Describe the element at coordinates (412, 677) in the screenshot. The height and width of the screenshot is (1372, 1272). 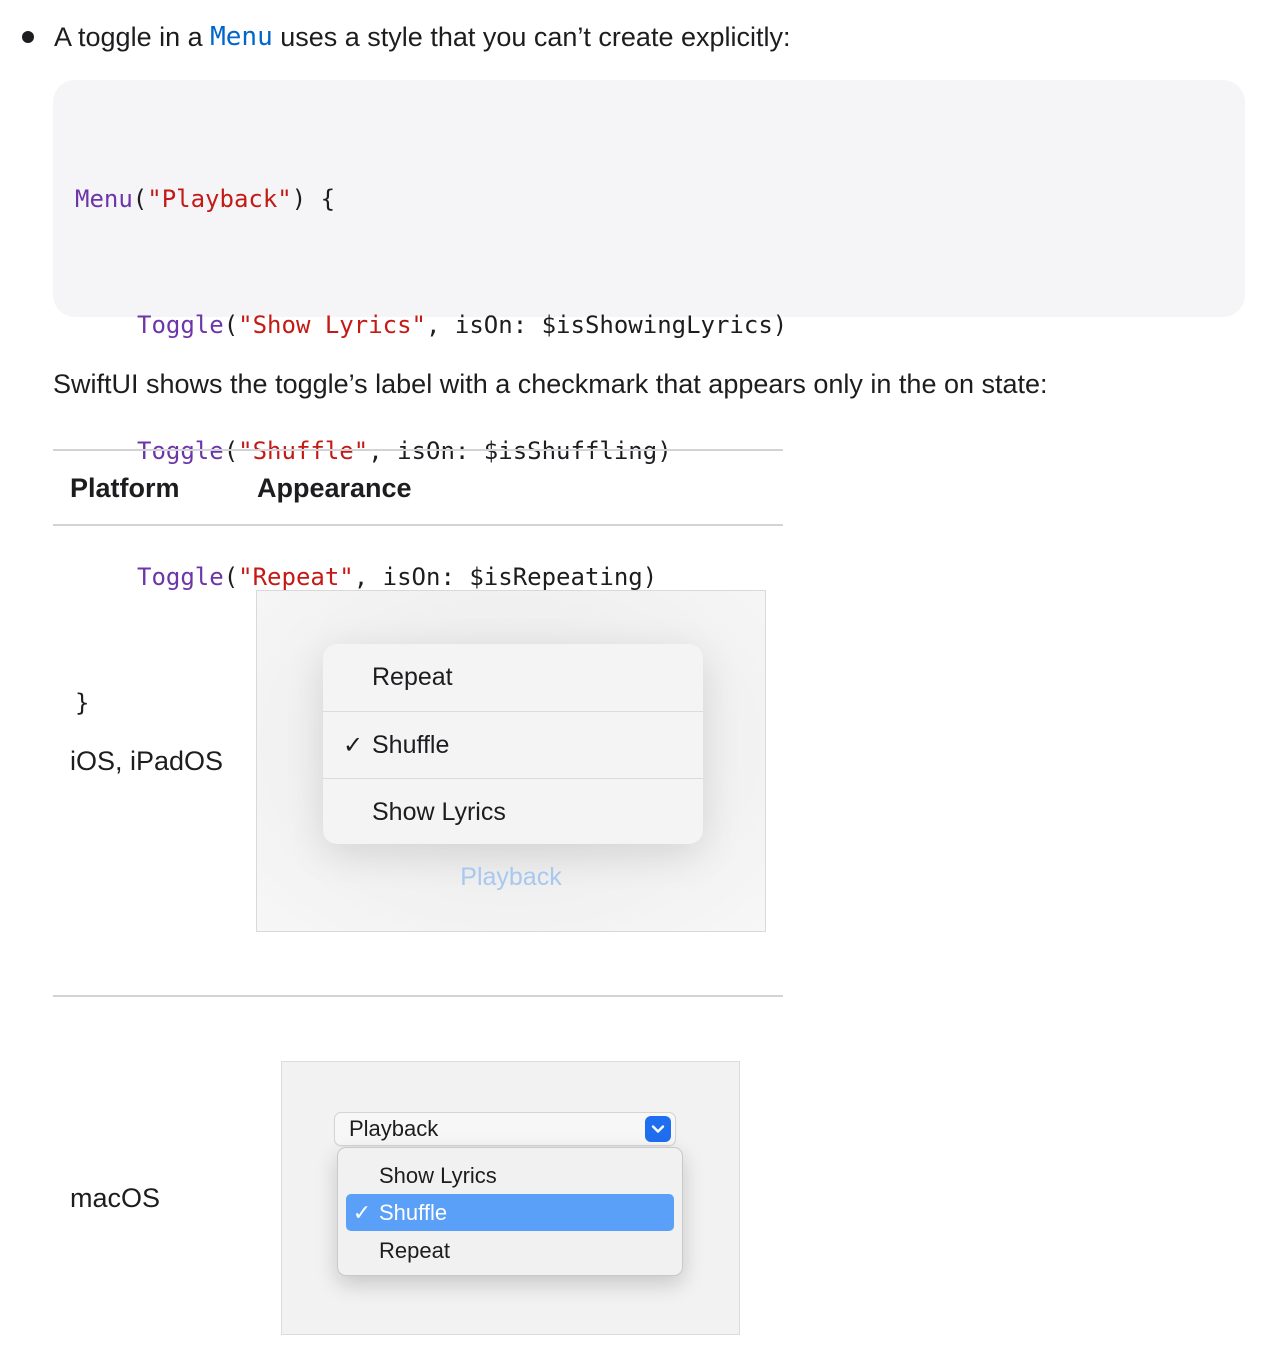
I see `ios-menu-item-label: Repeat` at that location.